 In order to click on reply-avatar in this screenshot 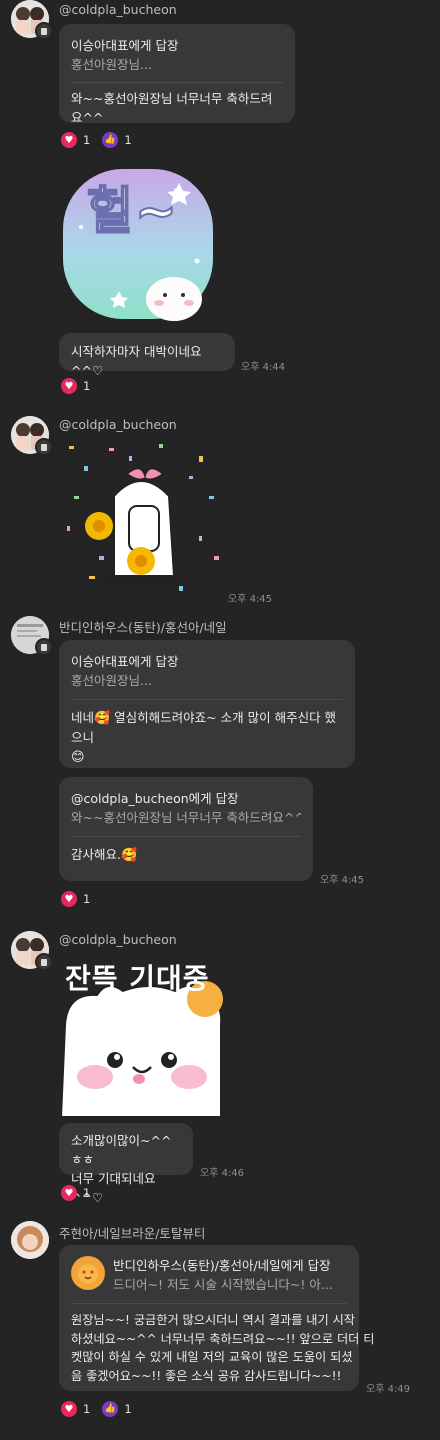, I will do `click(88, 1273)`.